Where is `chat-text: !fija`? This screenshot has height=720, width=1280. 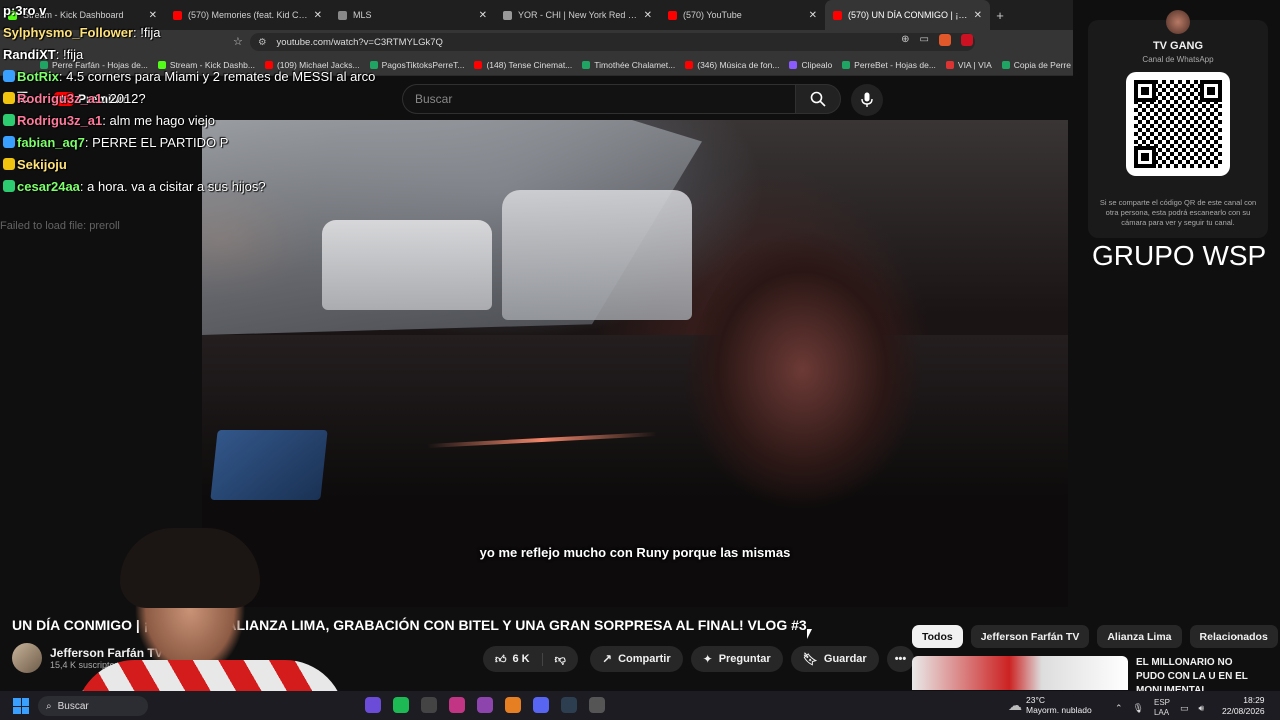
chat-text: !fija is located at coordinates (150, 32).